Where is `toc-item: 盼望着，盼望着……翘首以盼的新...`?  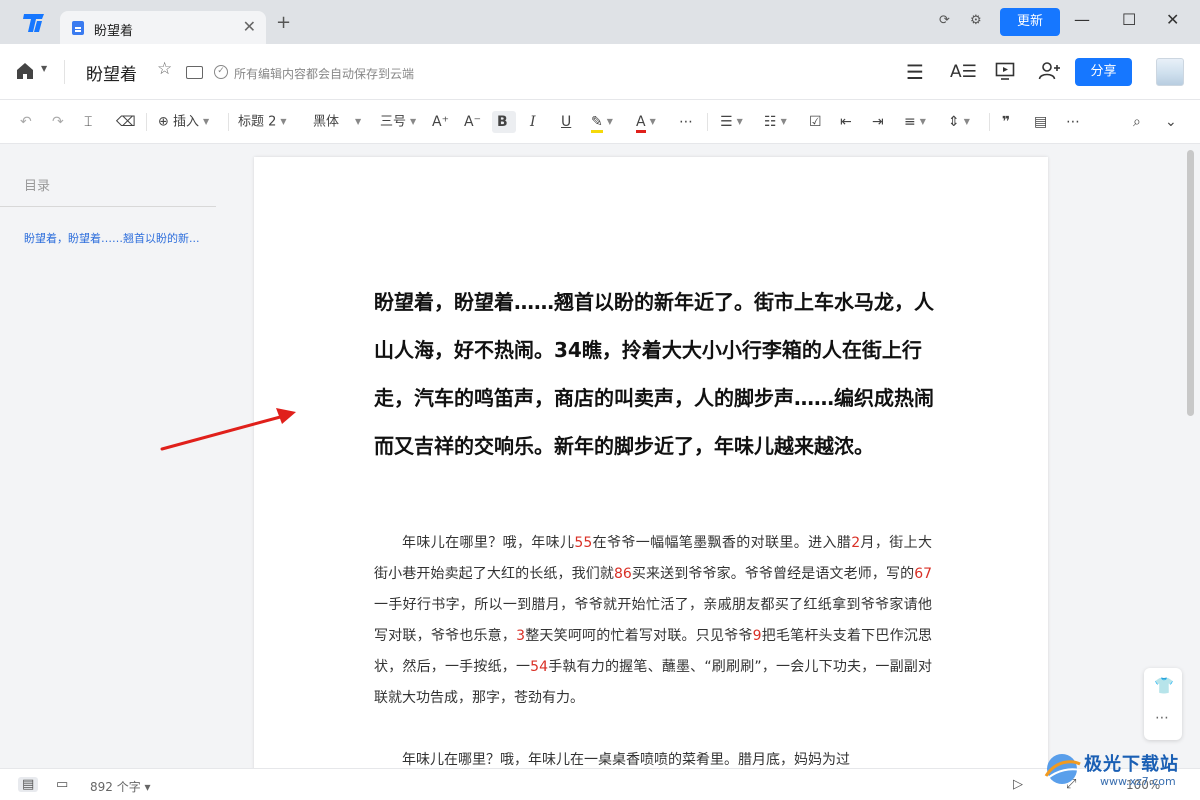
toc-item: 盼望着，盼望着……翘首以盼的新... is located at coordinates (112, 238).